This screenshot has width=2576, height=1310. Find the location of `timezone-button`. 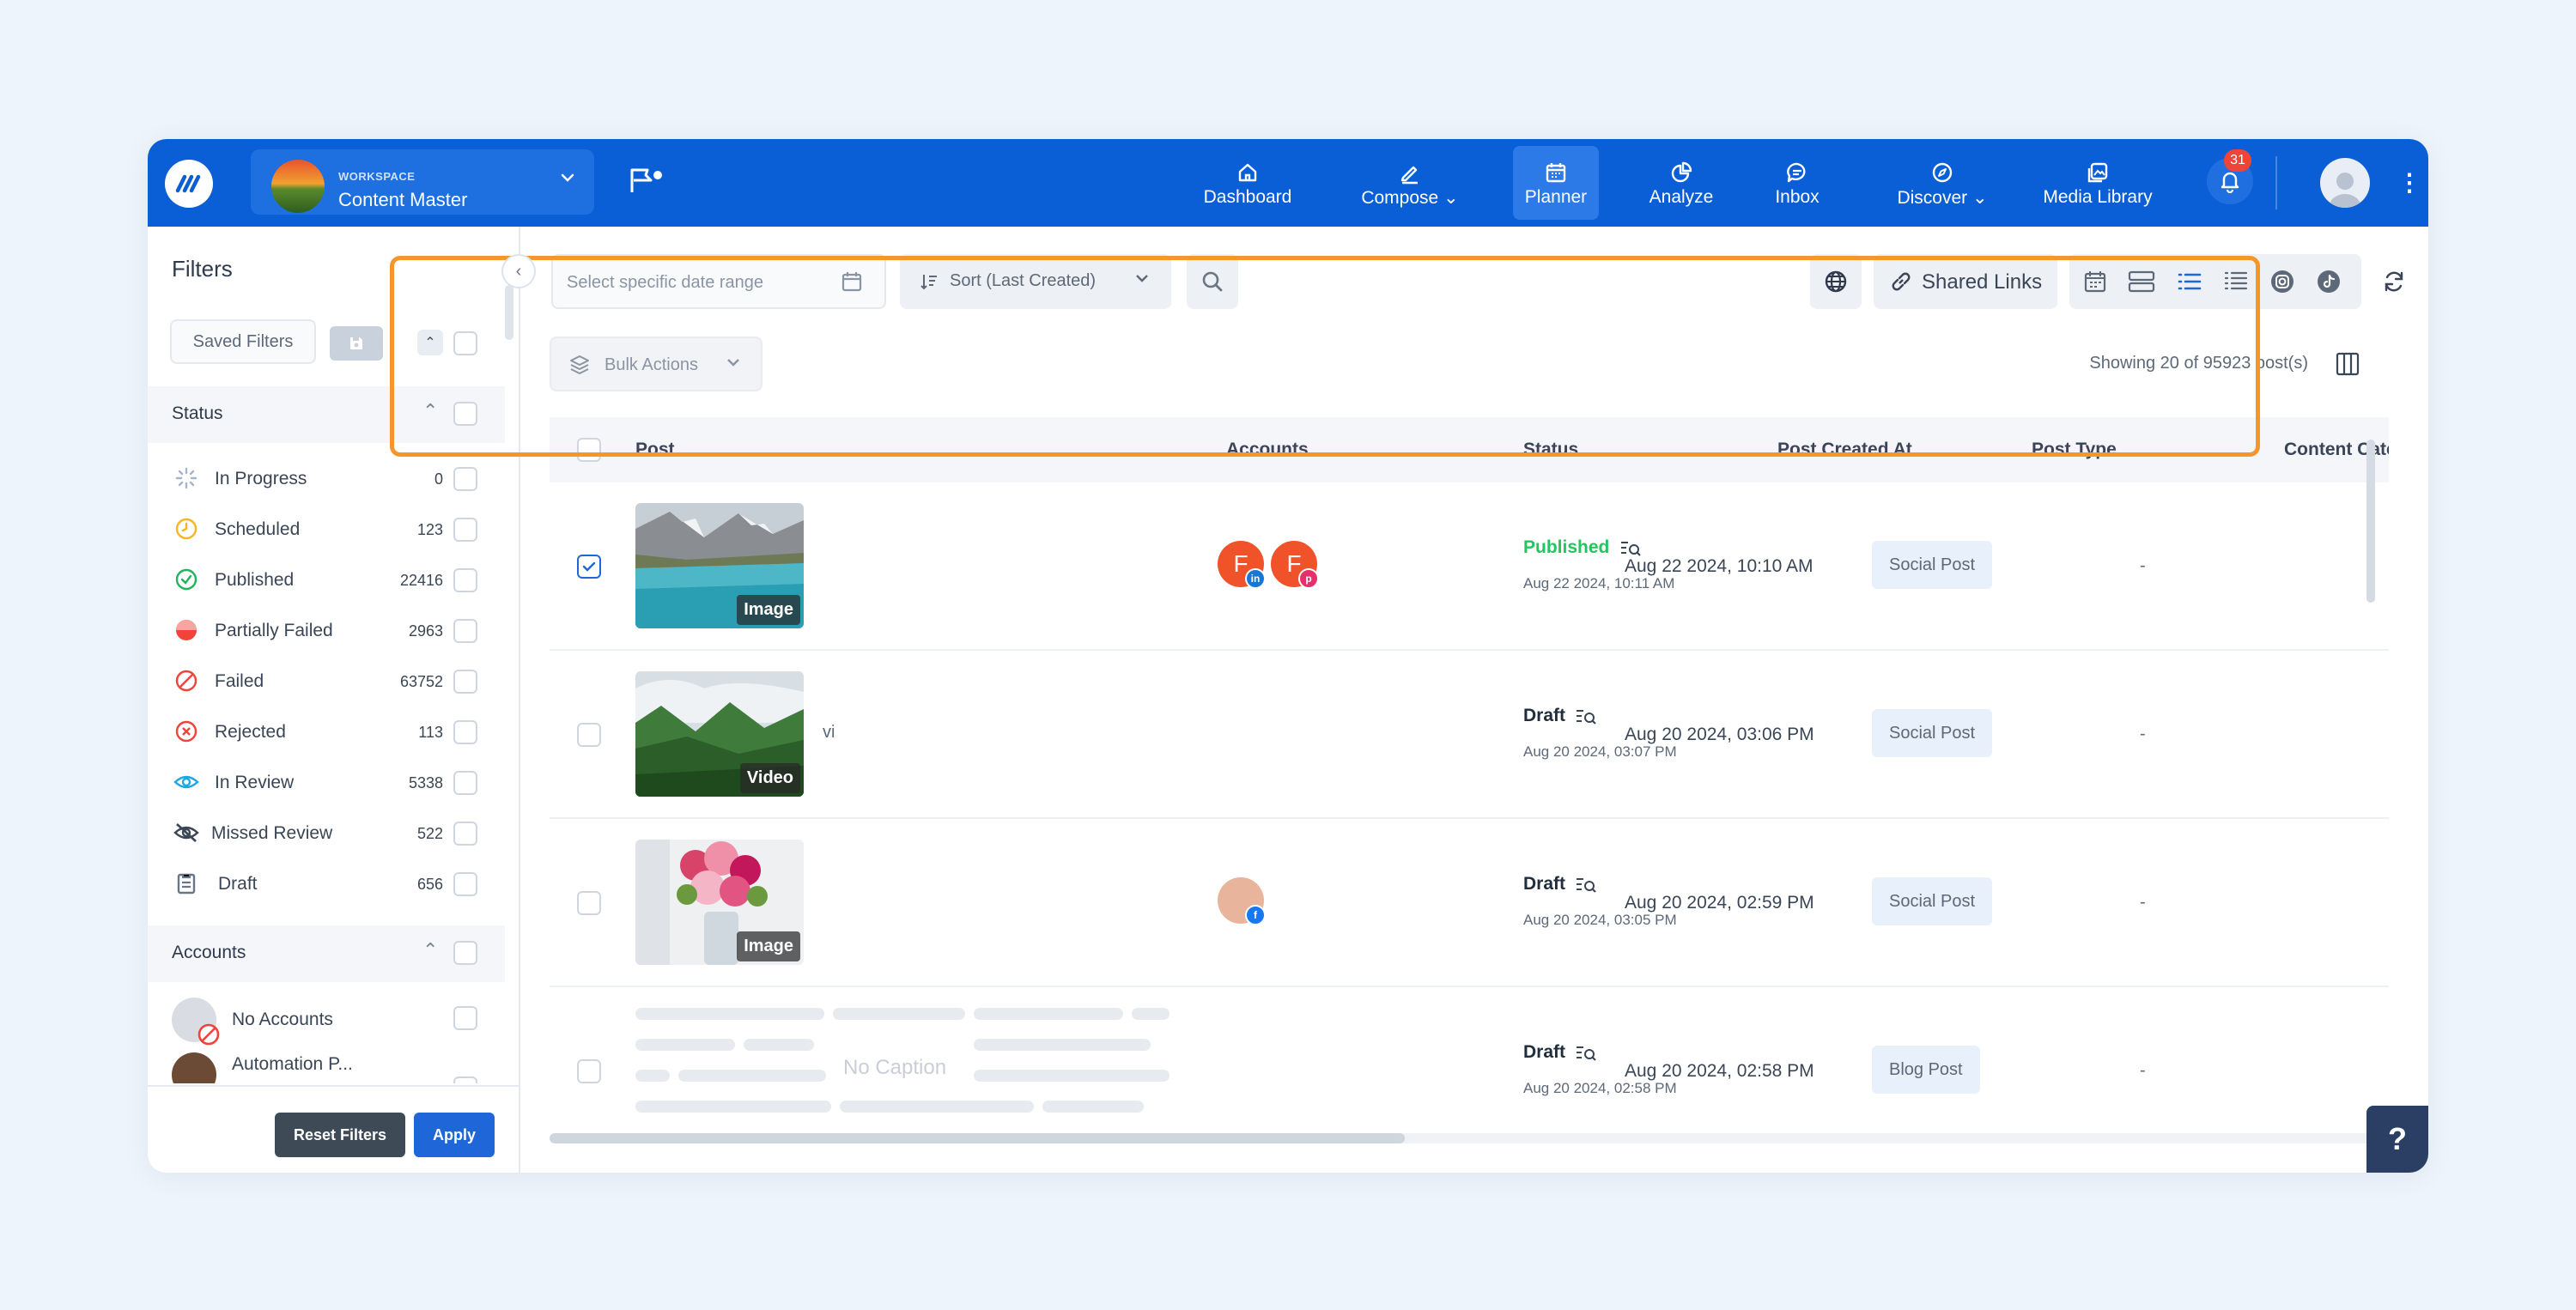

timezone-button is located at coordinates (1836, 281).